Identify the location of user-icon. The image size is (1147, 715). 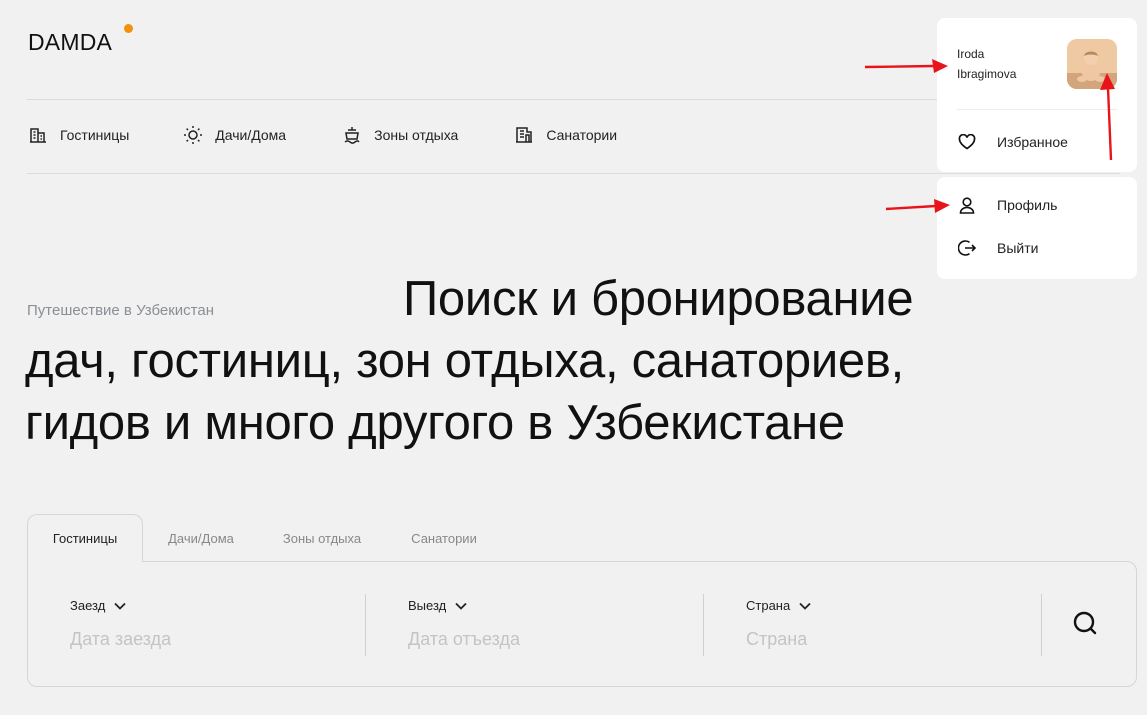
(967, 205).